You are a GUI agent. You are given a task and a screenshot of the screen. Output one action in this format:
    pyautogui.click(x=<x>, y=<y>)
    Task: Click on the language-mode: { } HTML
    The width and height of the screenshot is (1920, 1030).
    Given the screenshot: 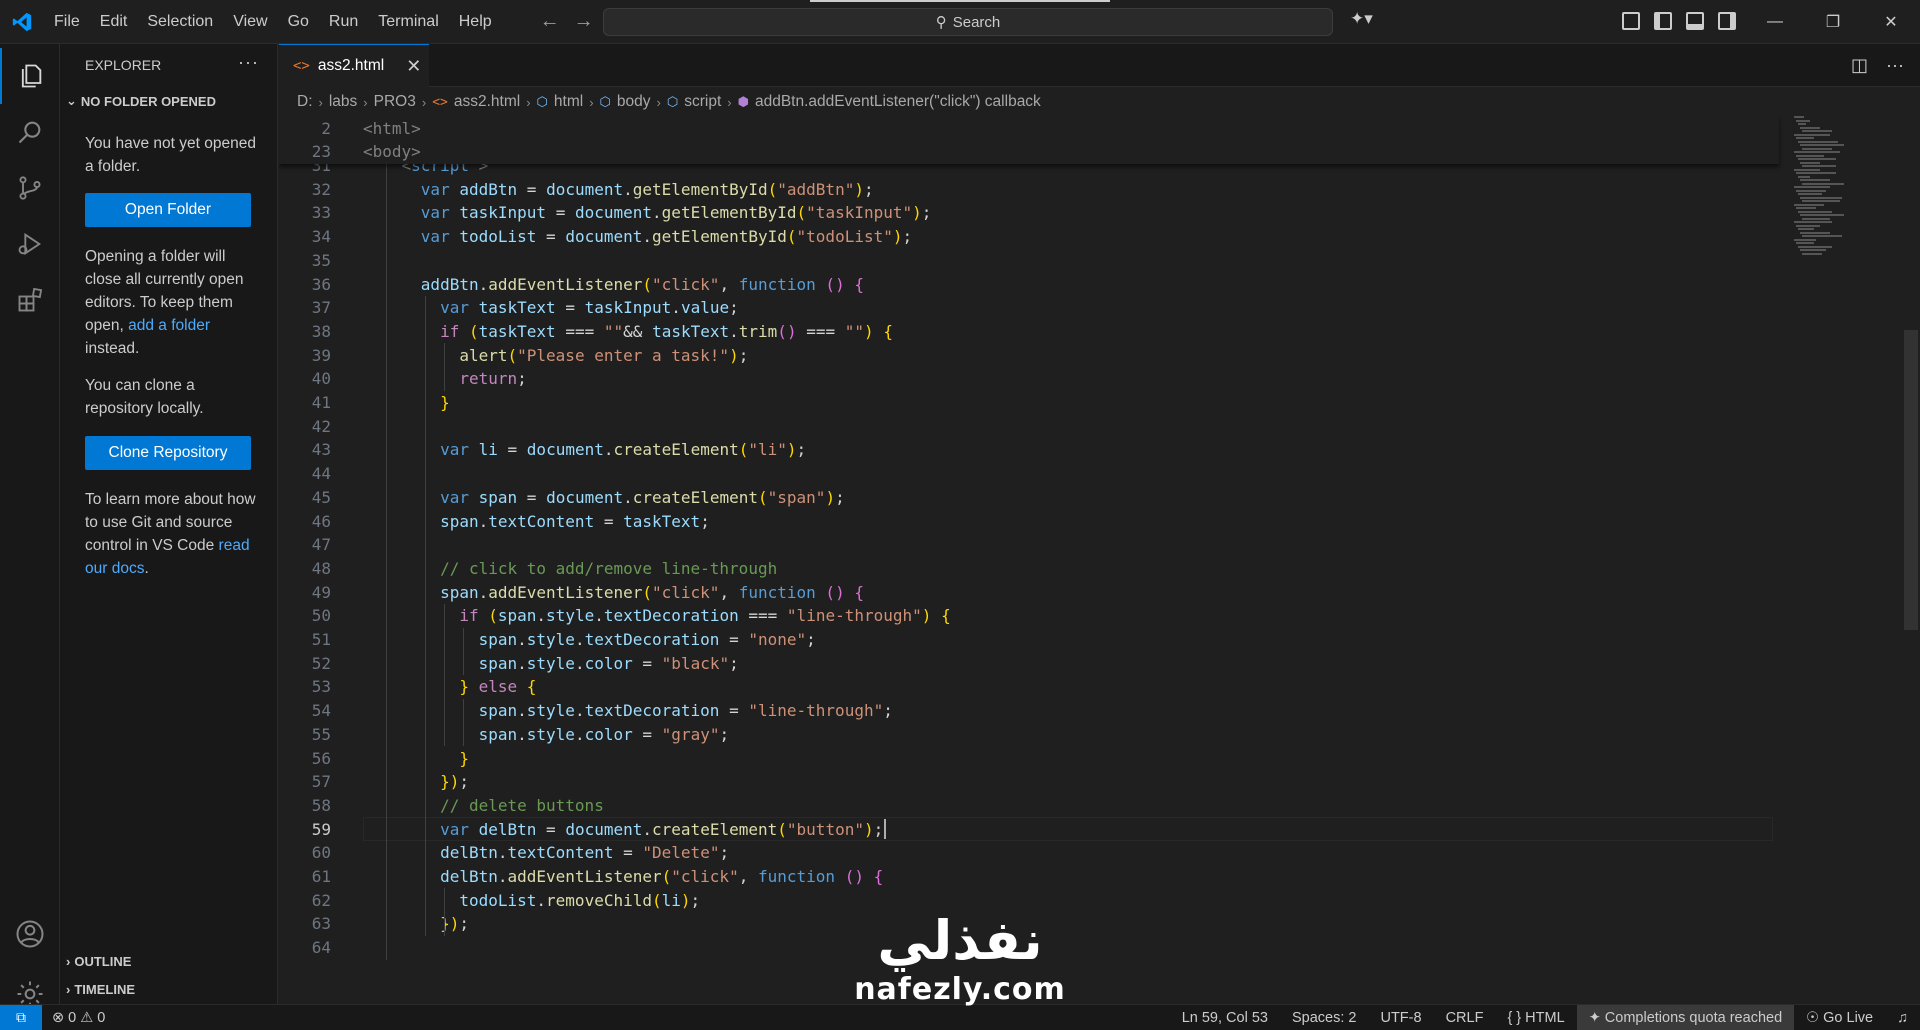 What is the action you would take?
    pyautogui.click(x=1535, y=1017)
    